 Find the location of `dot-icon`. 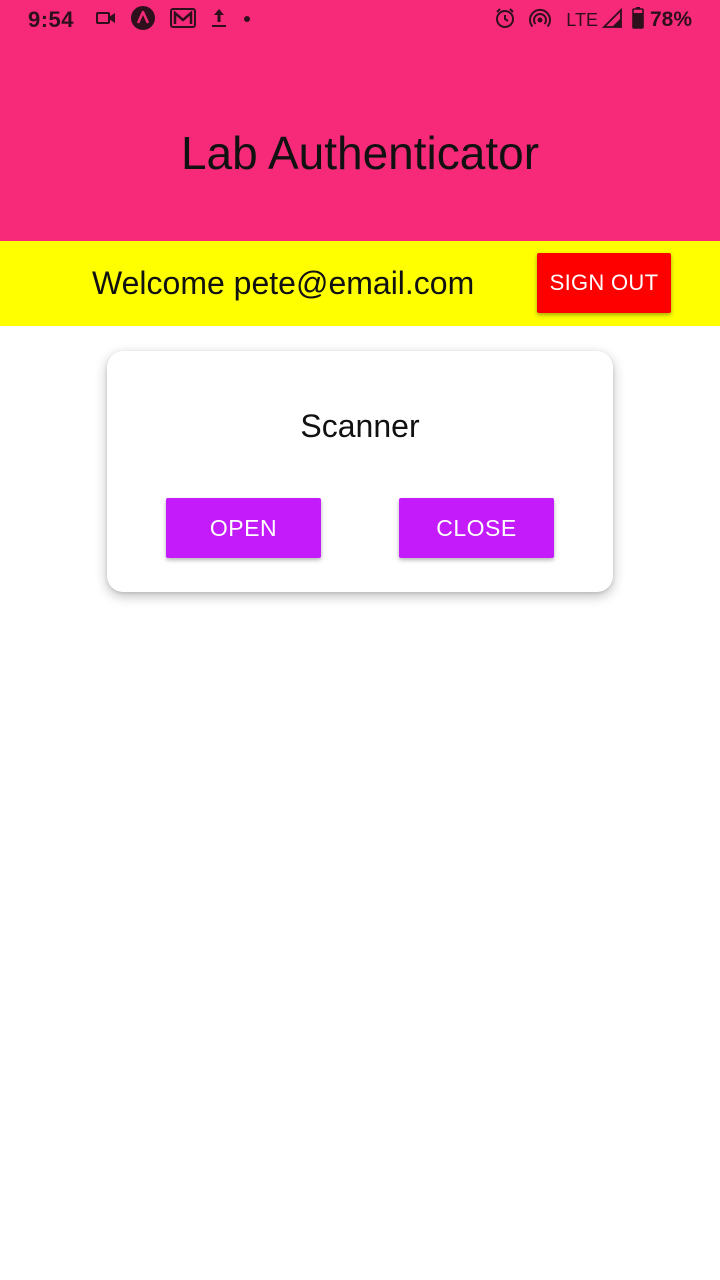

dot-icon is located at coordinates (247, 20).